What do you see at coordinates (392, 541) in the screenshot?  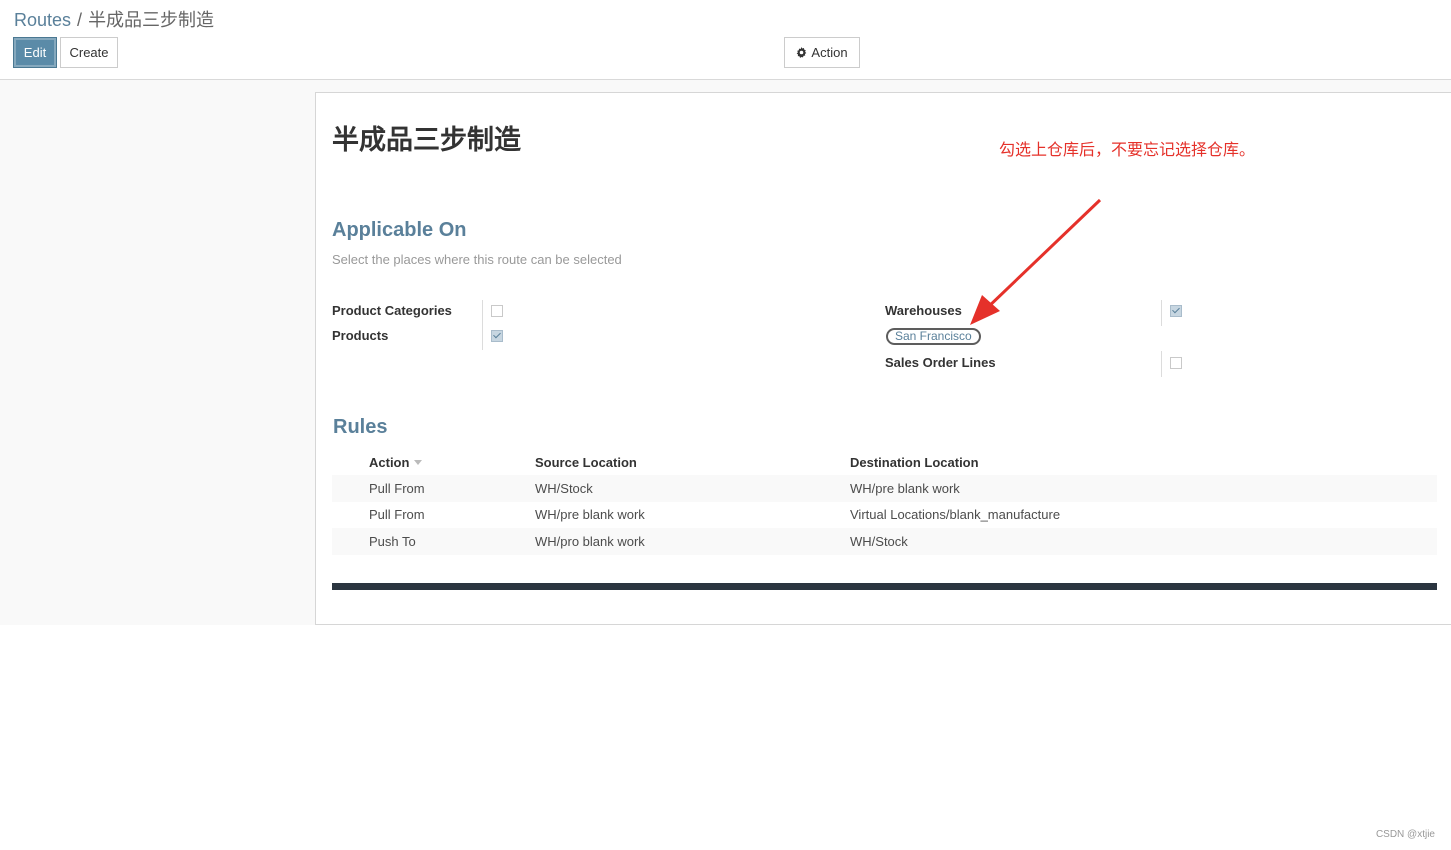 I see `cell-action: Push To` at bounding box center [392, 541].